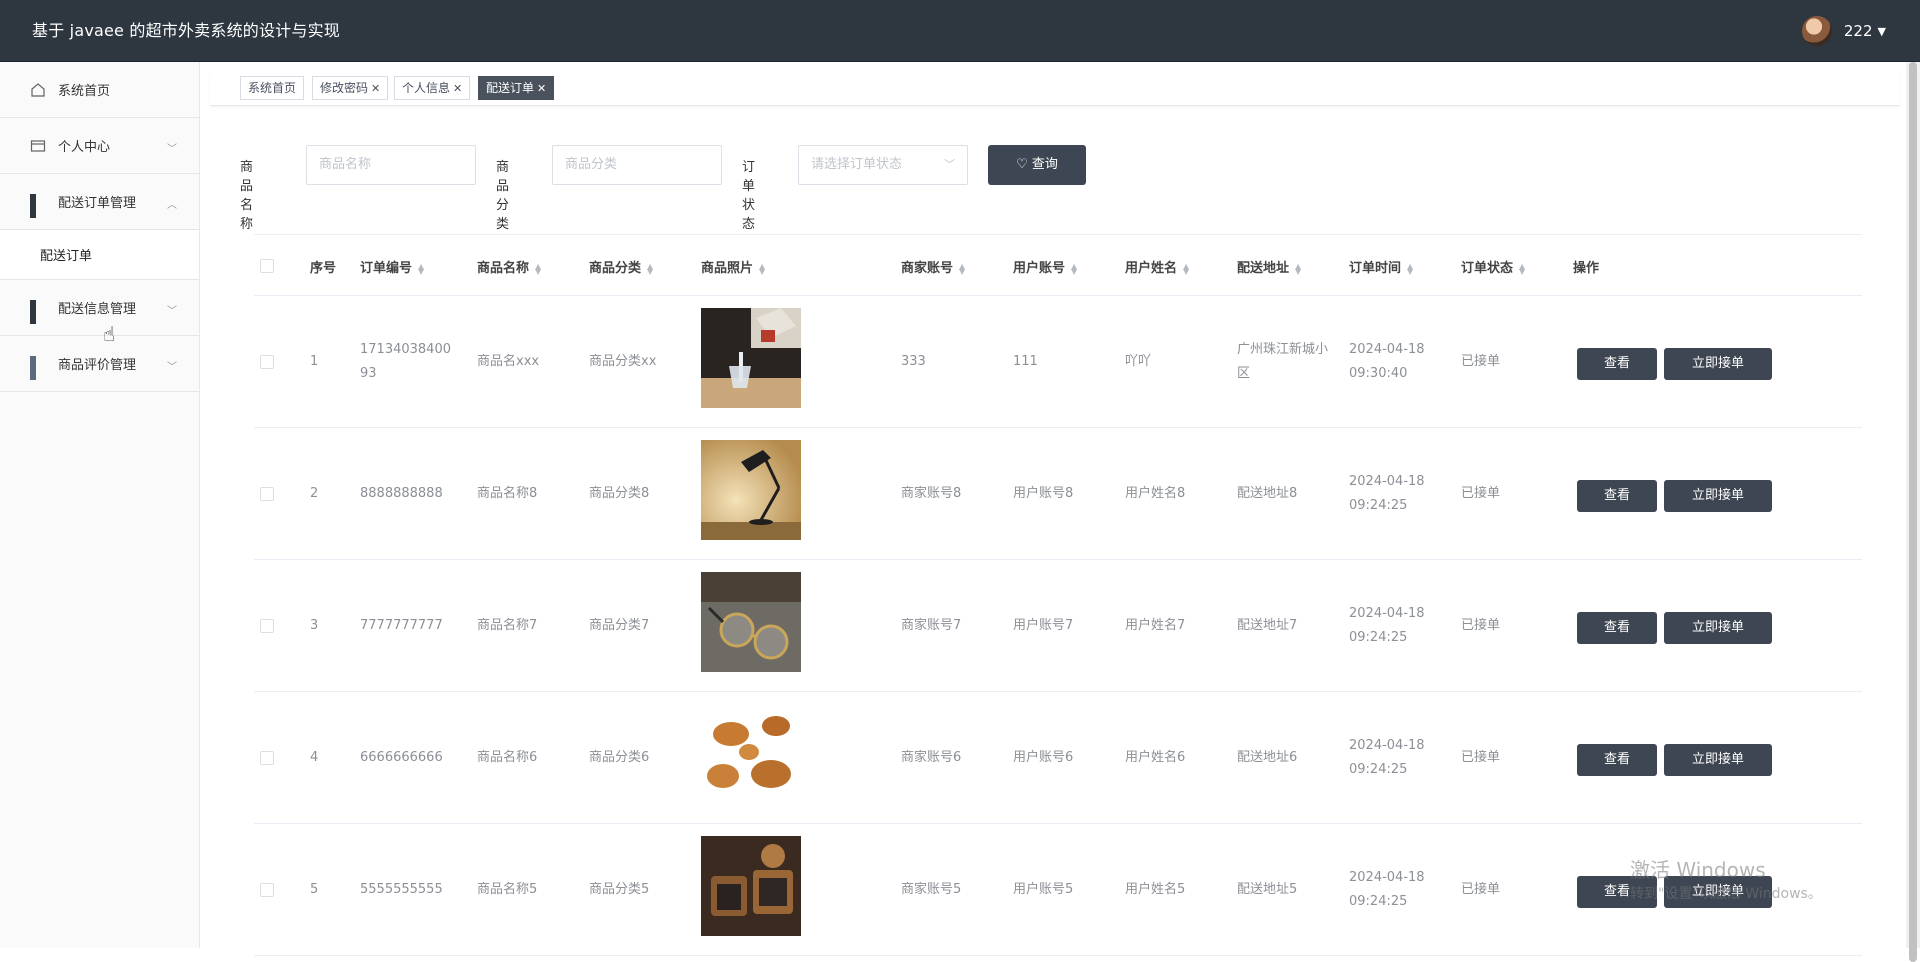 The width and height of the screenshot is (1920, 962). Describe the element at coordinates (1043, 493) in the screenshot. I see `cell-user-account: 用户账号8` at that location.